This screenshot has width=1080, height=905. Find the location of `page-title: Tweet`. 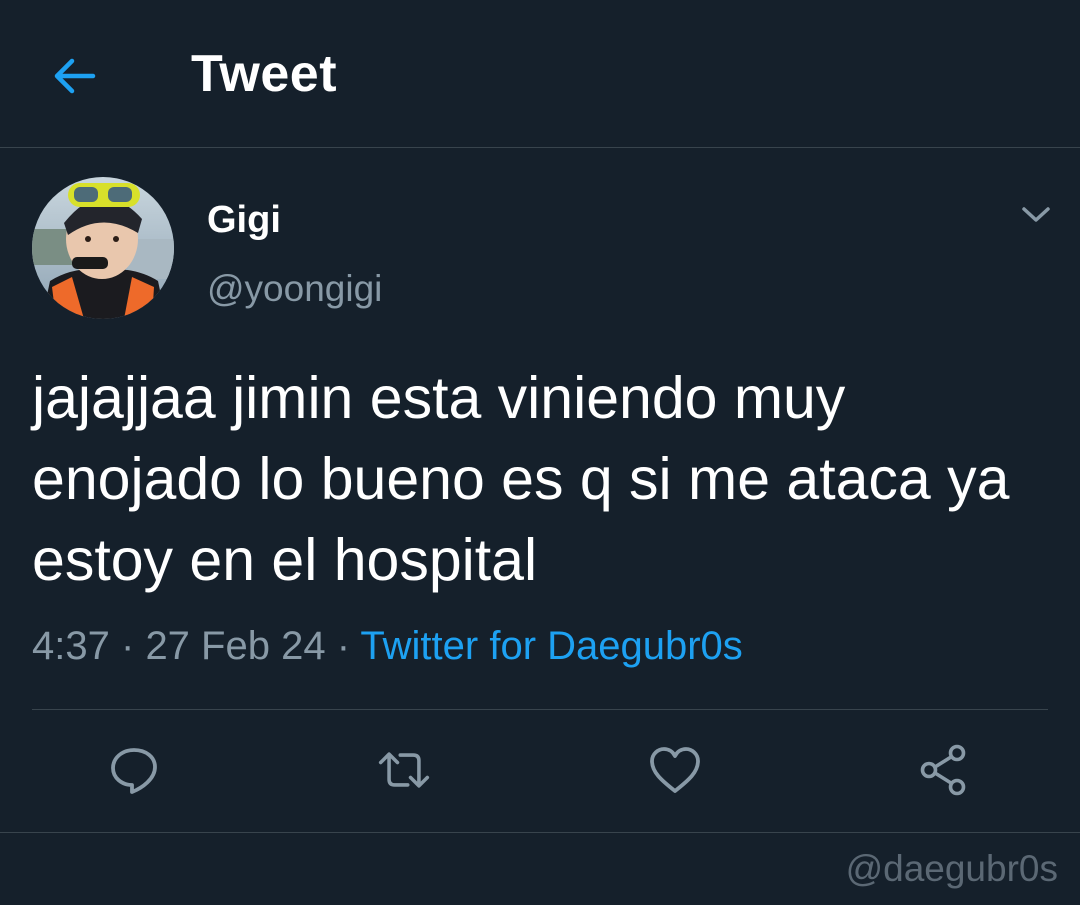

page-title: Tweet is located at coordinates (264, 74).